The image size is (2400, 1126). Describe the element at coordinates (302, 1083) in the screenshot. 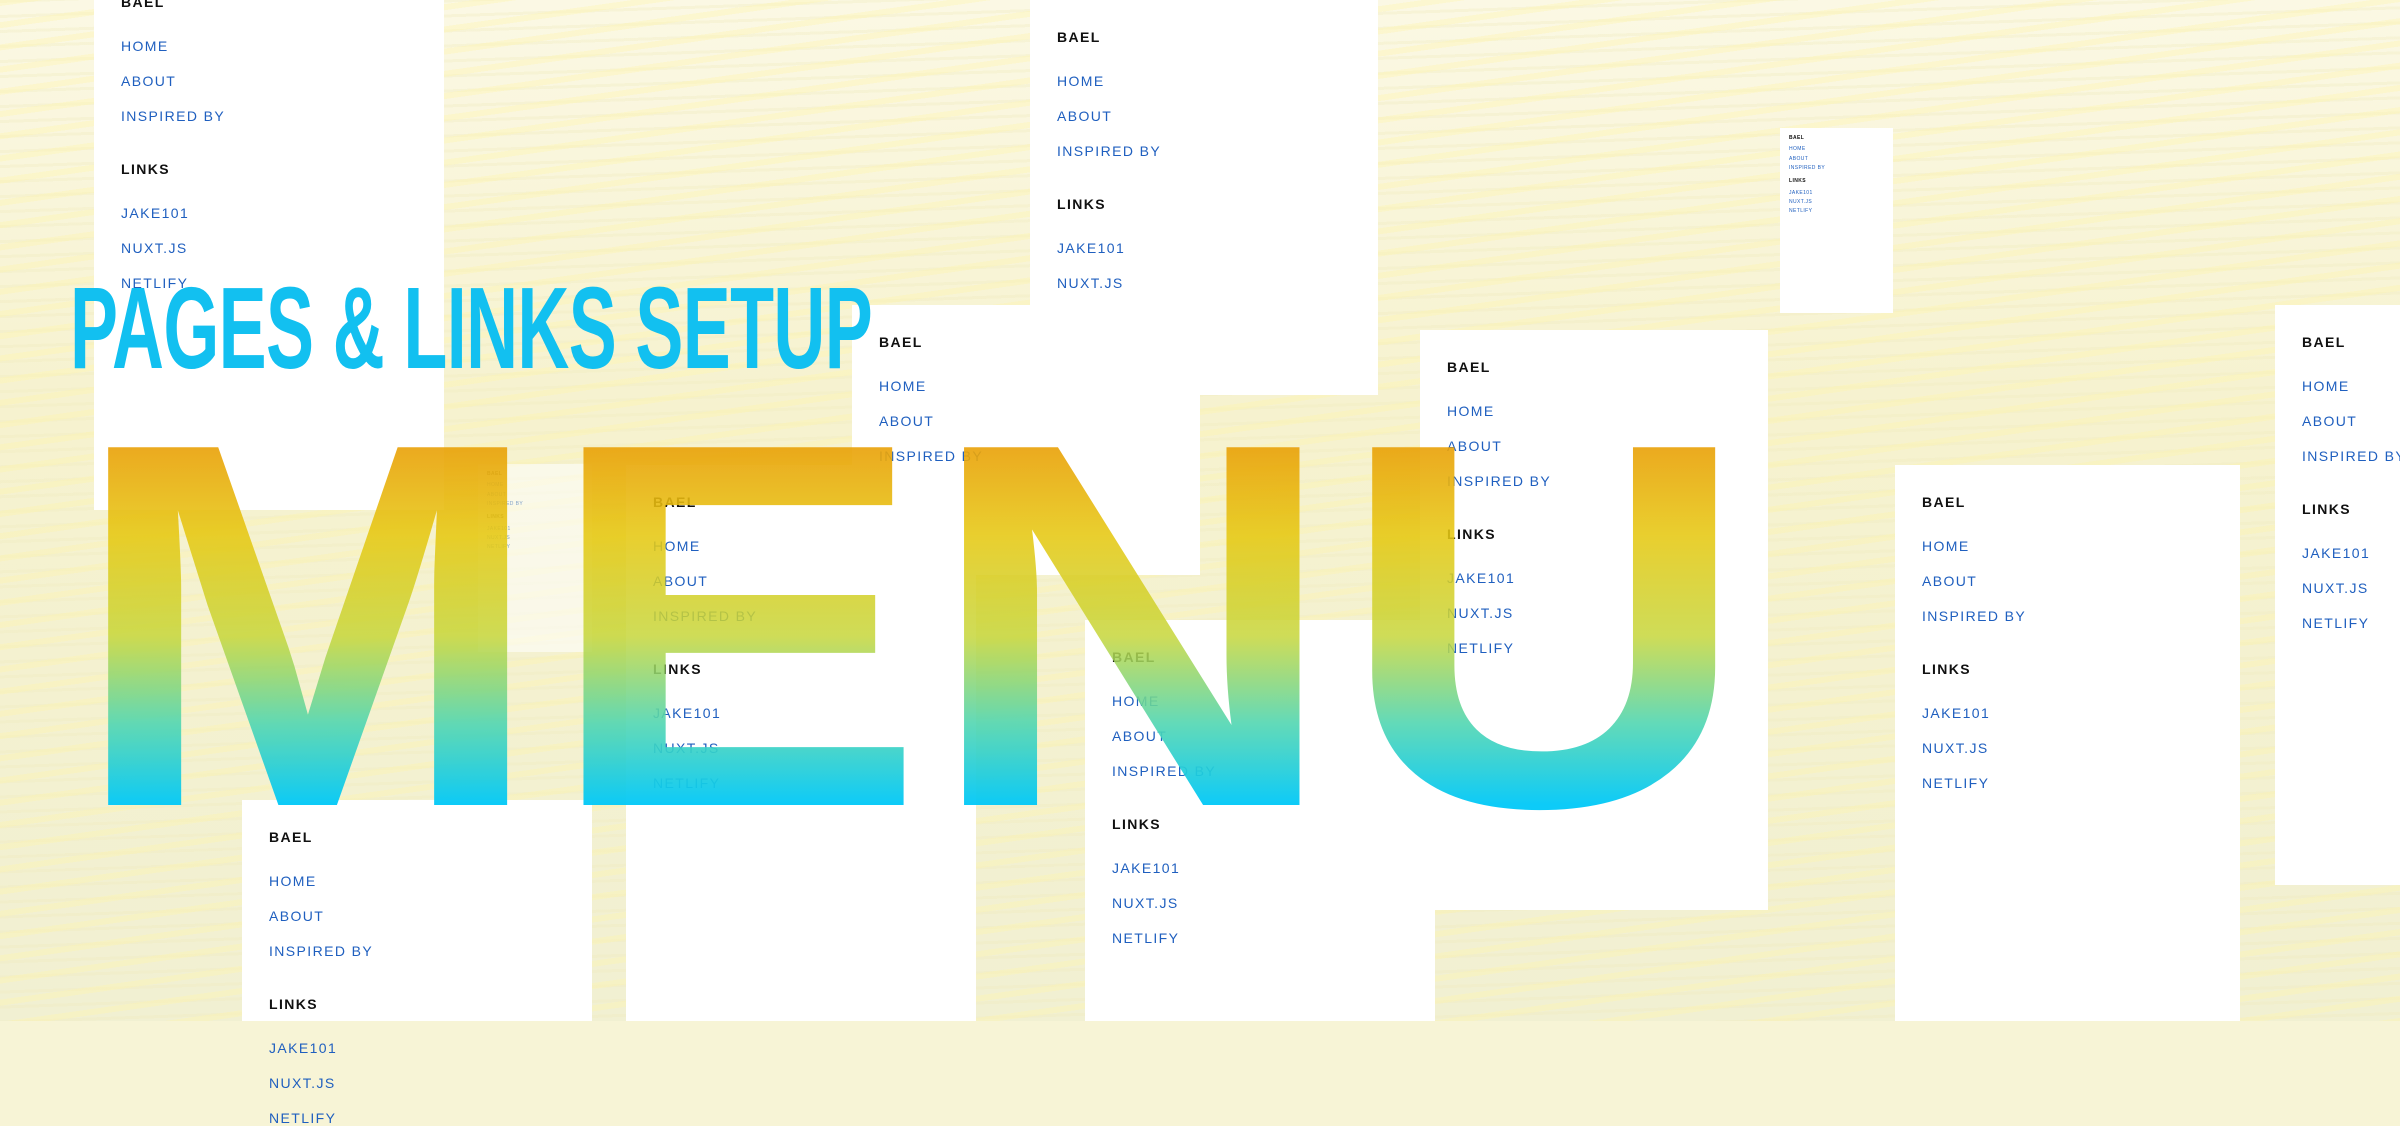

I see `external-link-nuxtjs: NUXT.JS` at that location.